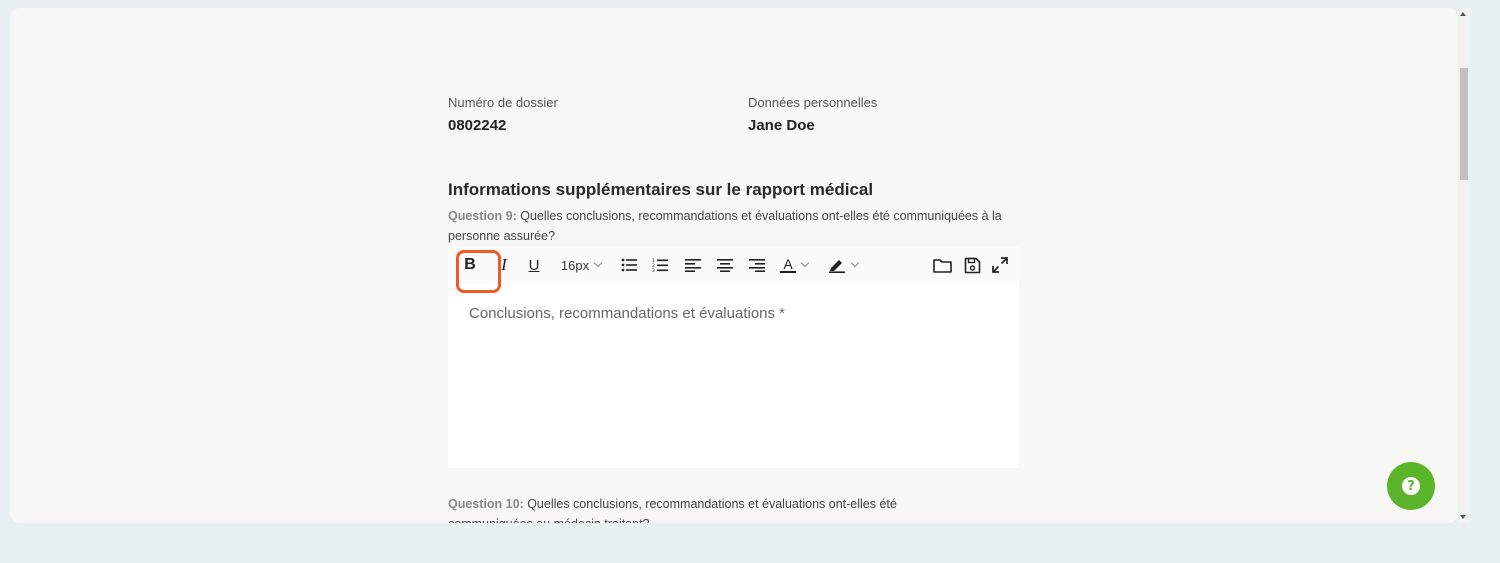 The width and height of the screenshot is (1500, 563). I want to click on text-color-glyph: A, so click(788, 264).